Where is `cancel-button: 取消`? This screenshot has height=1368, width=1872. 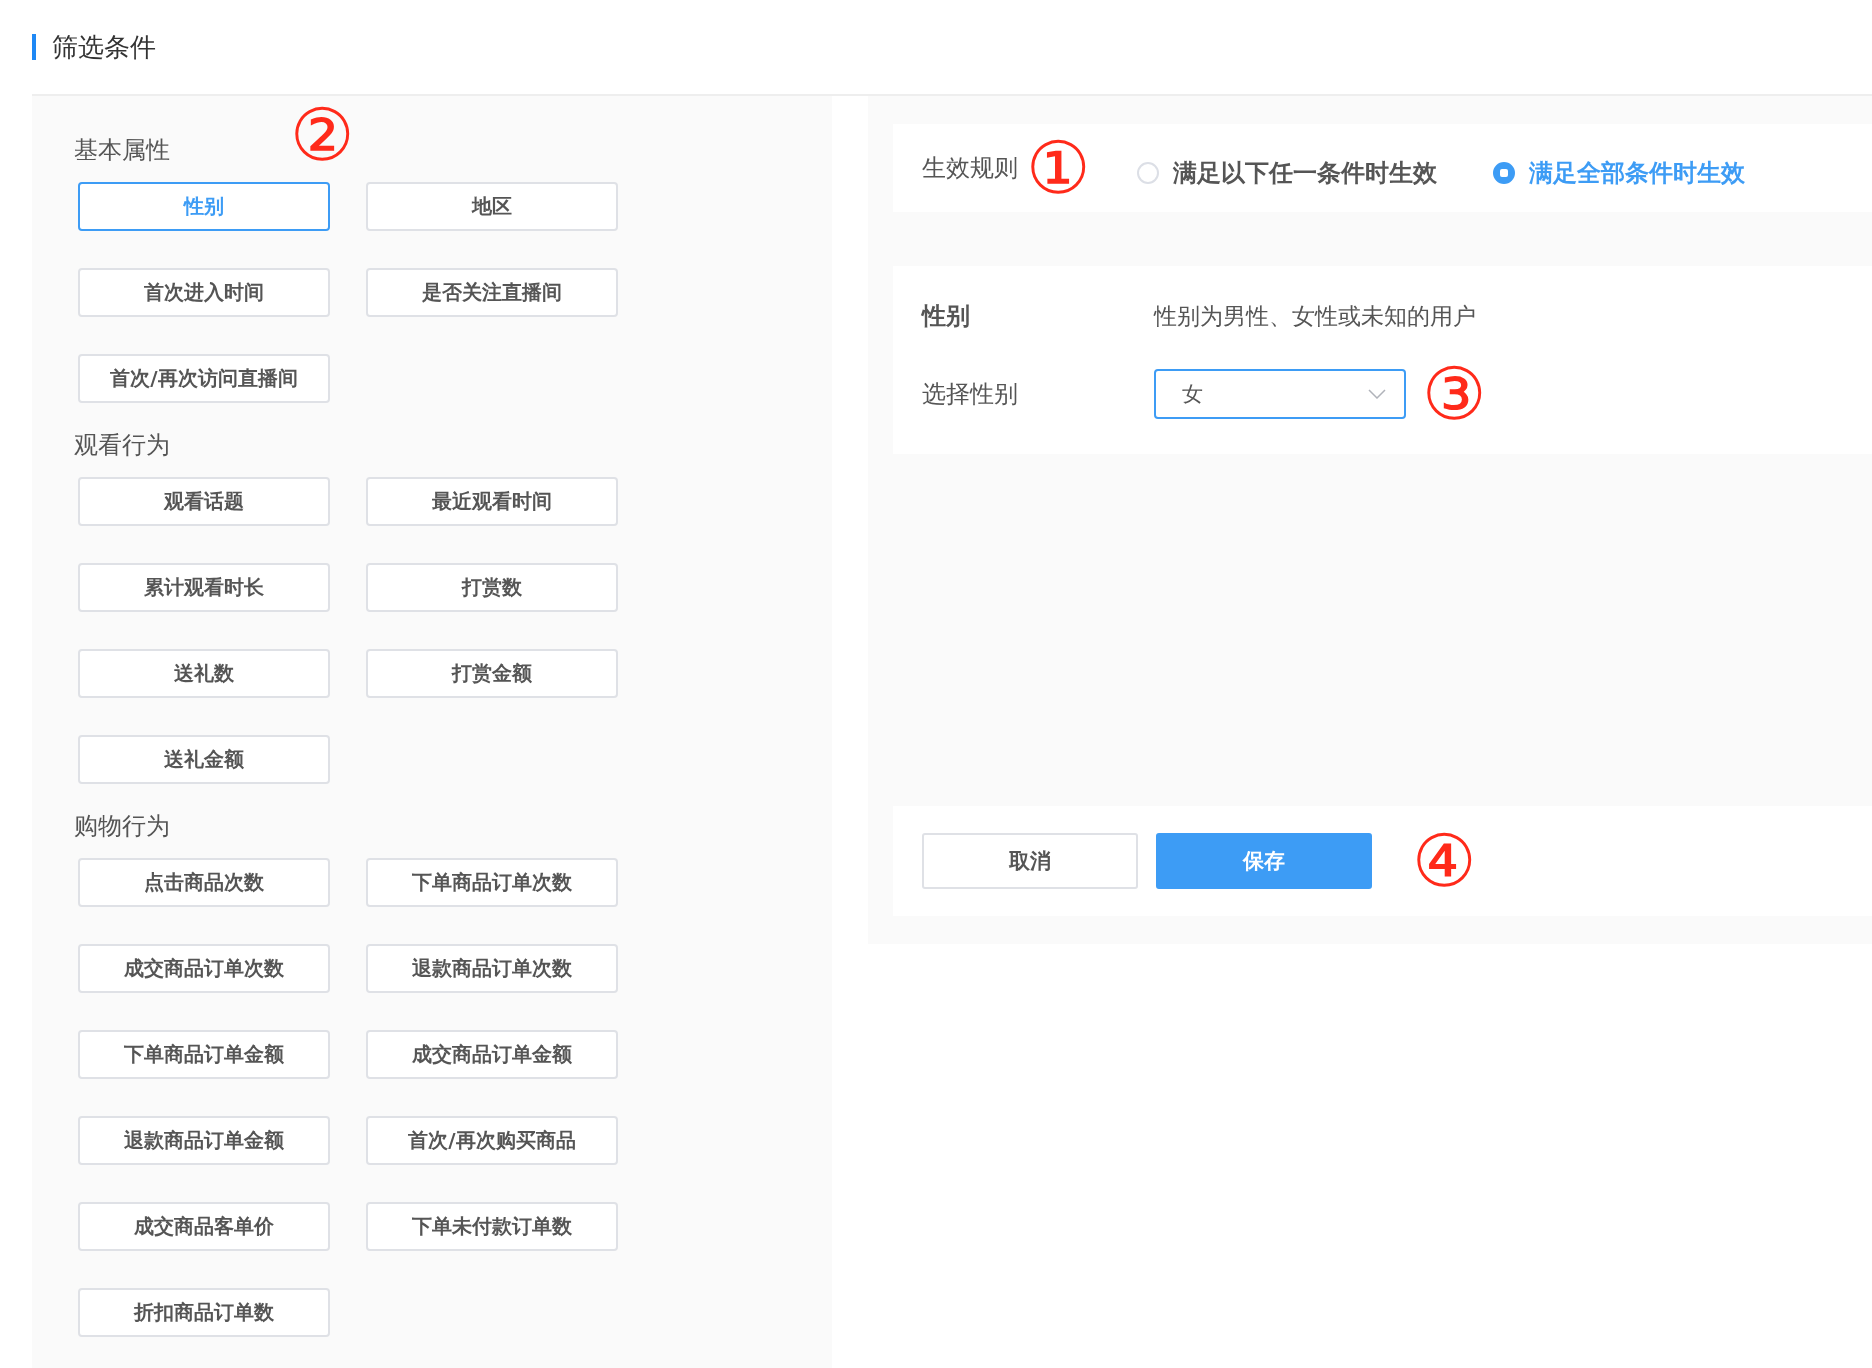
cancel-button: 取消 is located at coordinates (1030, 861).